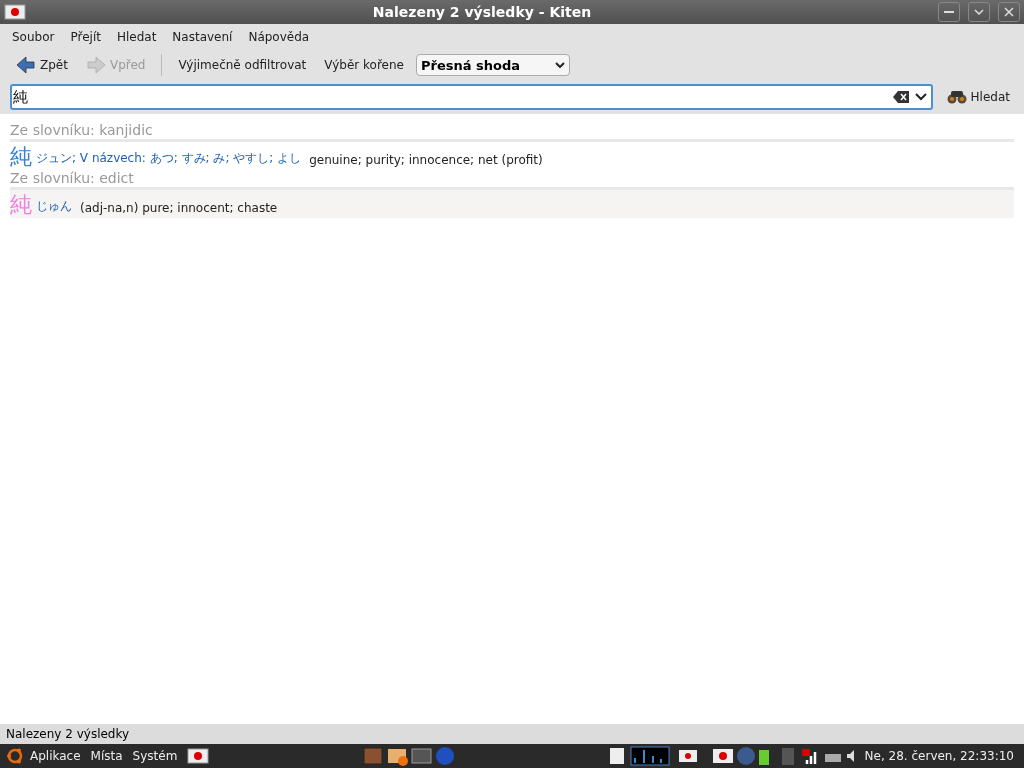 This screenshot has width=1024, height=768. What do you see at coordinates (242, 65) in the screenshot?
I see `filter-button: Výjimečně odfiltrovat` at bounding box center [242, 65].